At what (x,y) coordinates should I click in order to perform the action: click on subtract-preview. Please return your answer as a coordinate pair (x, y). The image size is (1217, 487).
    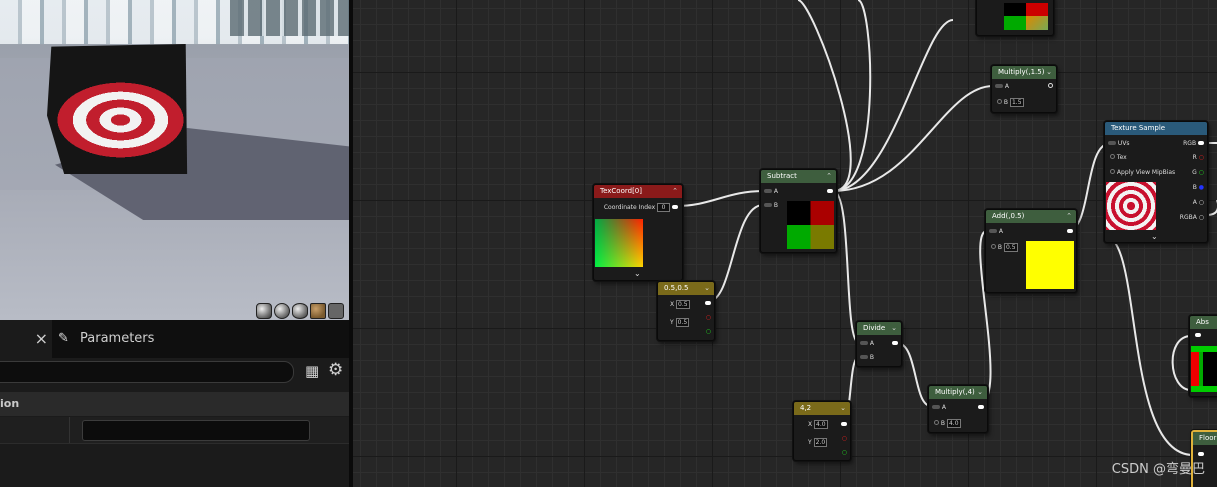
    Looking at the image, I should click on (810, 237).